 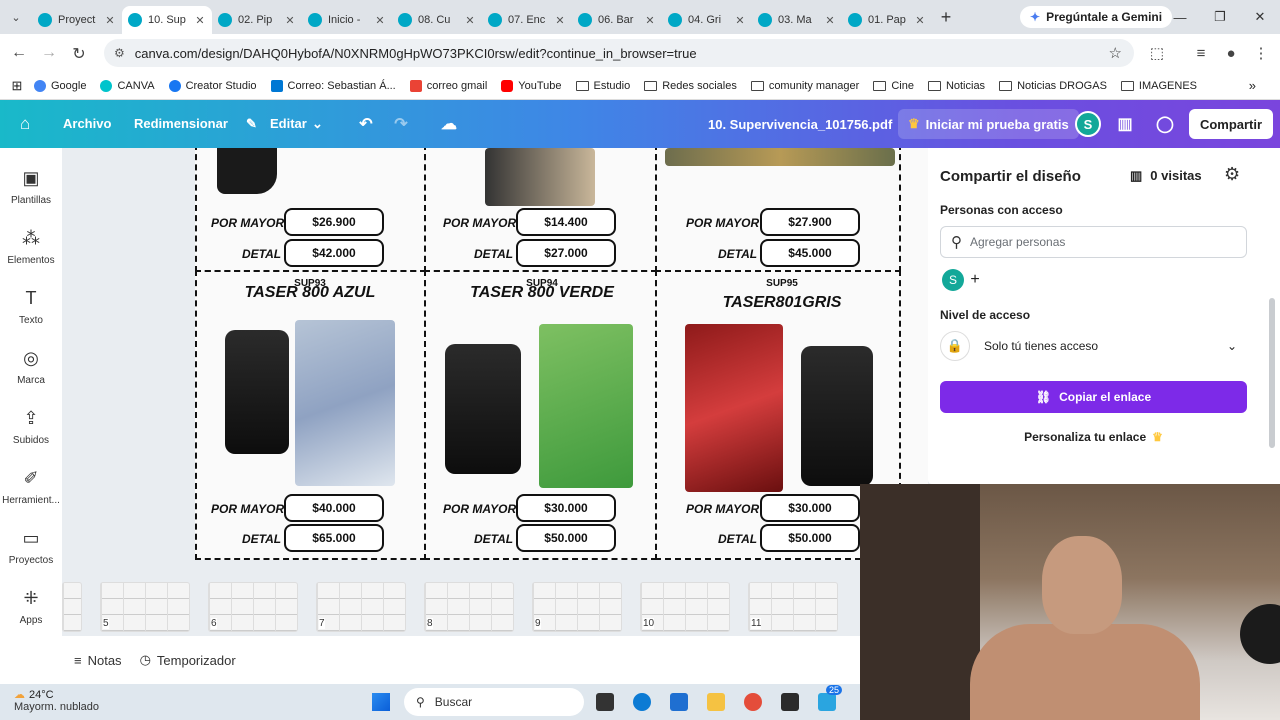 I want to click on edit-menu: Editar, so click(x=288, y=123).